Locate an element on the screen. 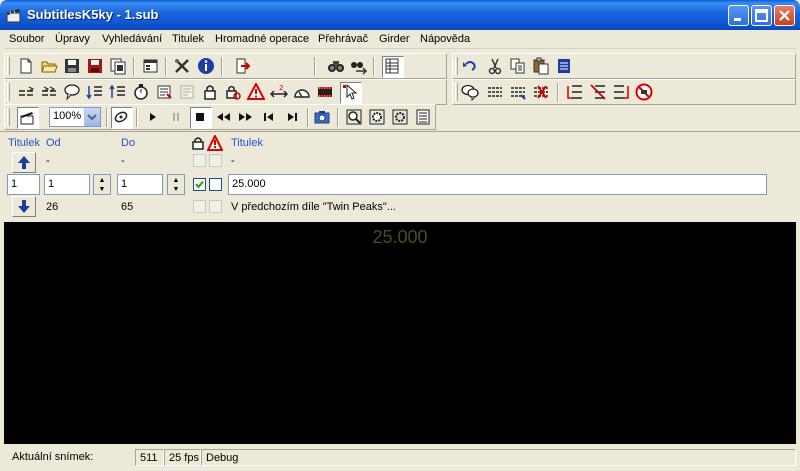  do-spinner: ▲ ▼ is located at coordinates (176, 184).